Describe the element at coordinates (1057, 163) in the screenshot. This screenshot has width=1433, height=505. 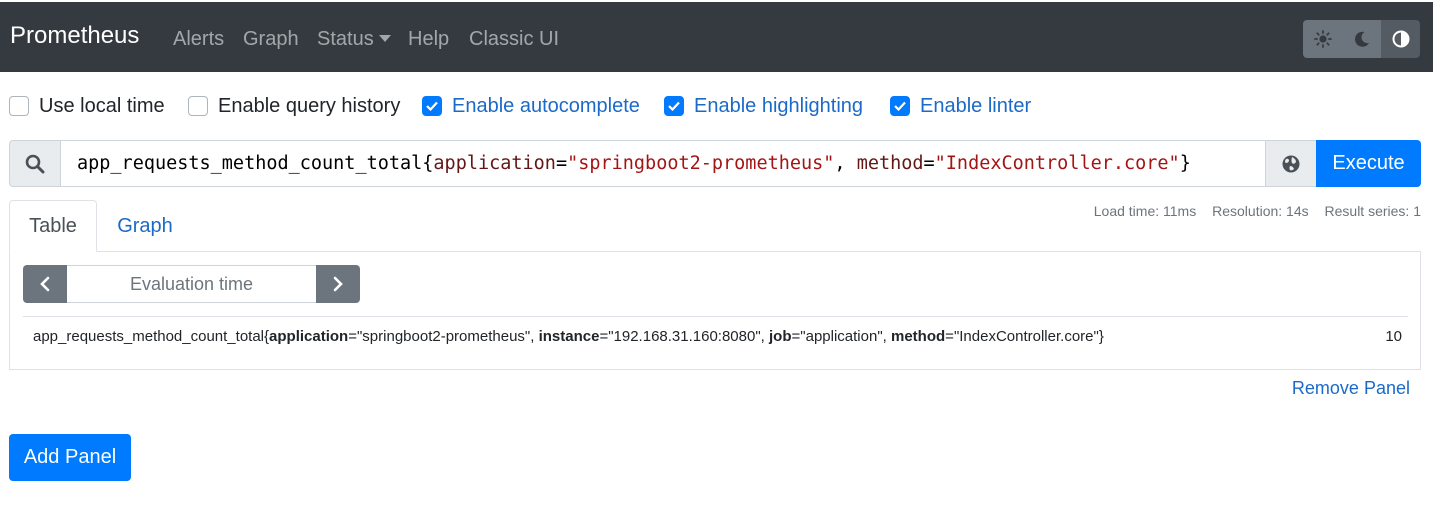
I see `query-label-value: "IndexController.core"` at that location.